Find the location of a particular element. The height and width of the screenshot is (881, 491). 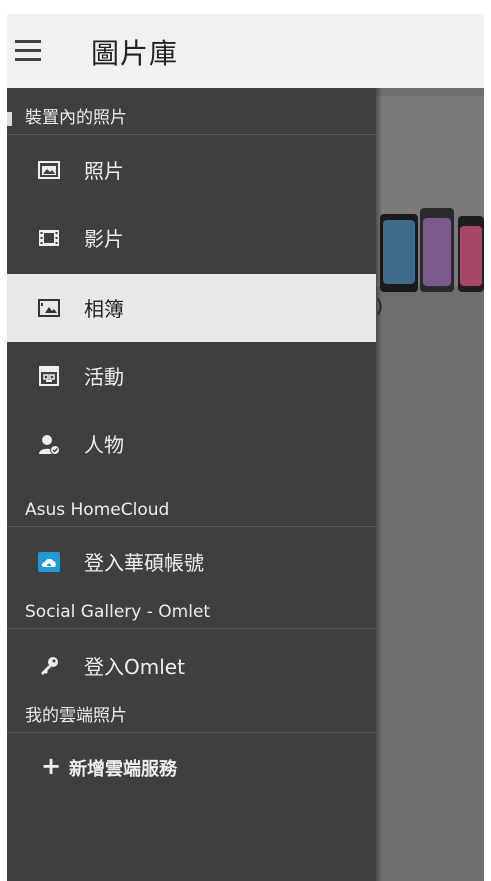

drawer-shadow is located at coordinates (379, 484).